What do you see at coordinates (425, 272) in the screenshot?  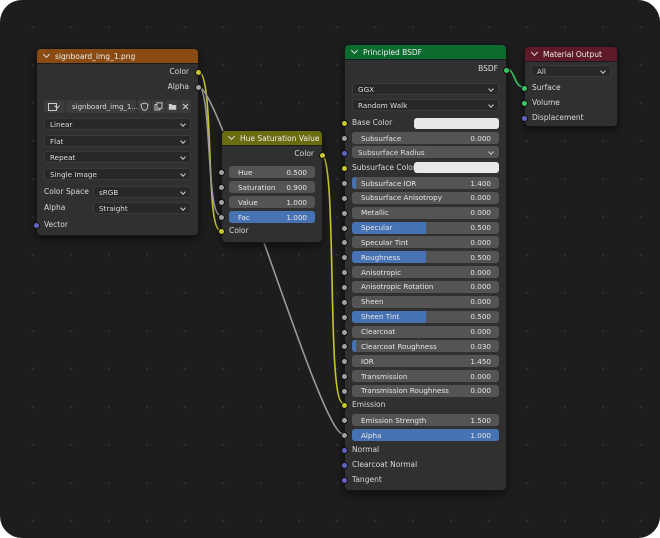 I see `anisotropic-field: Anisotropic 0.000` at bounding box center [425, 272].